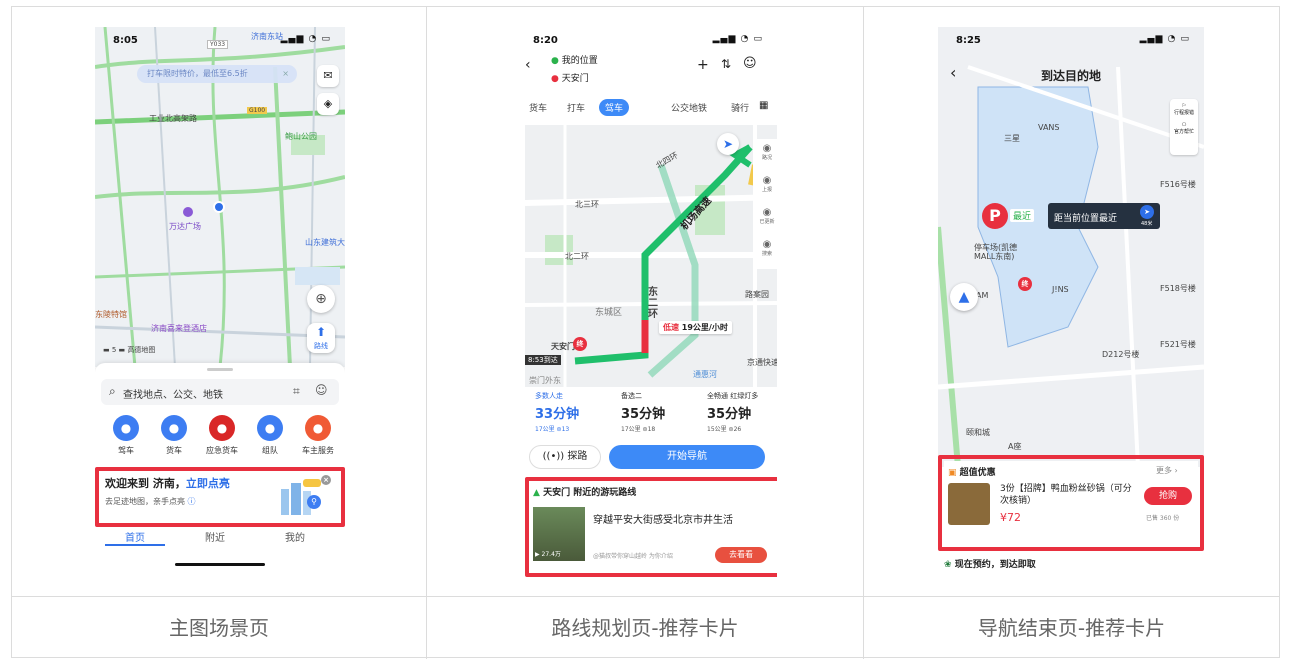 The image size is (1293, 666). What do you see at coordinates (978, 432) in the screenshot?
I see `map-label-yihe: 颐和城` at bounding box center [978, 432].